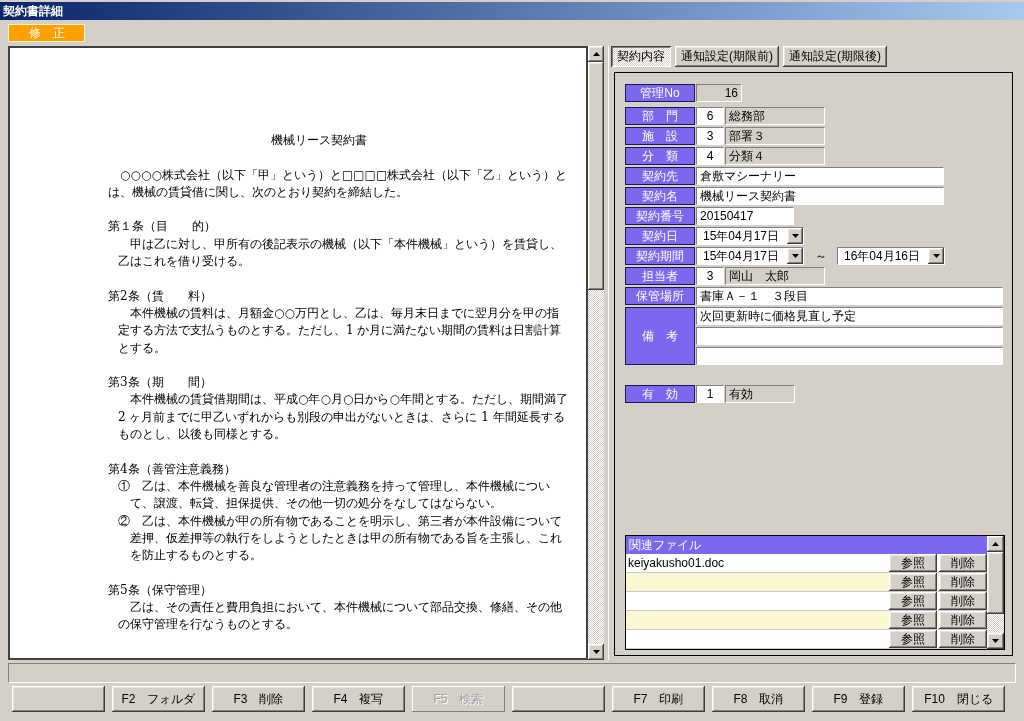 This screenshot has width=1024, height=721. Describe the element at coordinates (660, 136) in the screenshot. I see `field-label: 施 設` at that location.